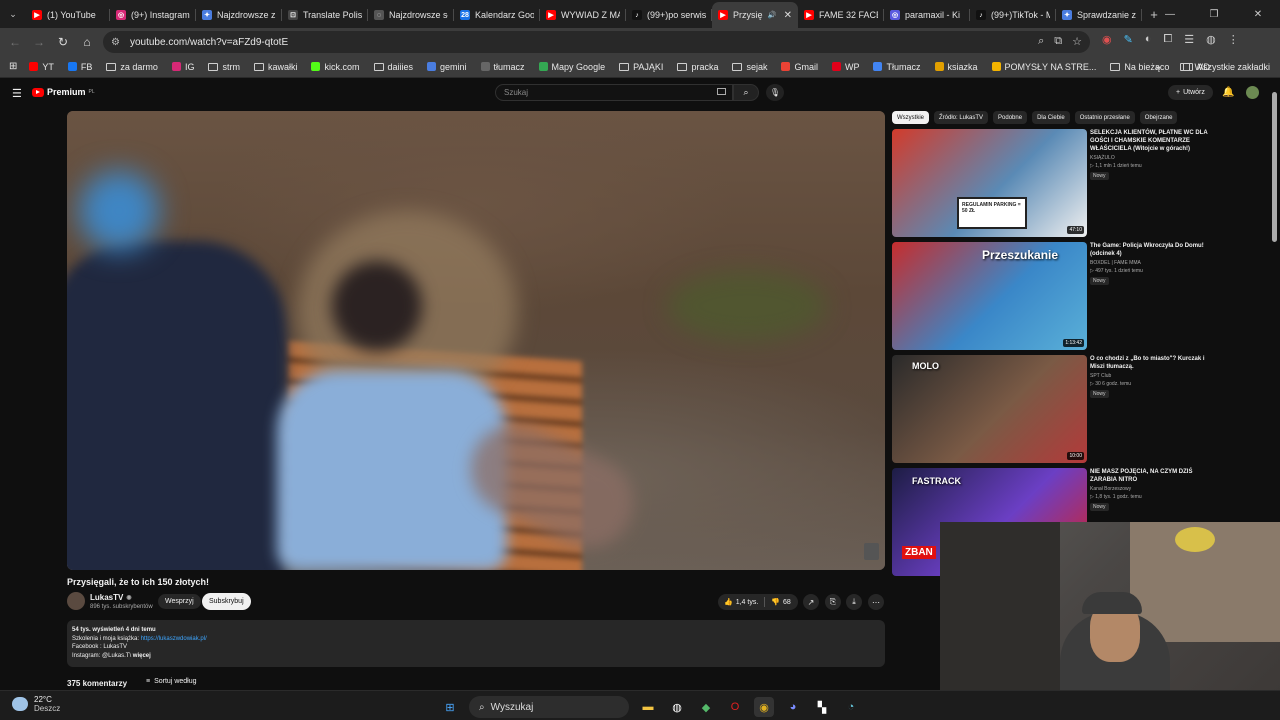 The height and width of the screenshot is (720, 1280). Describe the element at coordinates (1013, 15) in the screenshot. I see `browser-tab: ♪ (99+)TikTok - M` at that location.